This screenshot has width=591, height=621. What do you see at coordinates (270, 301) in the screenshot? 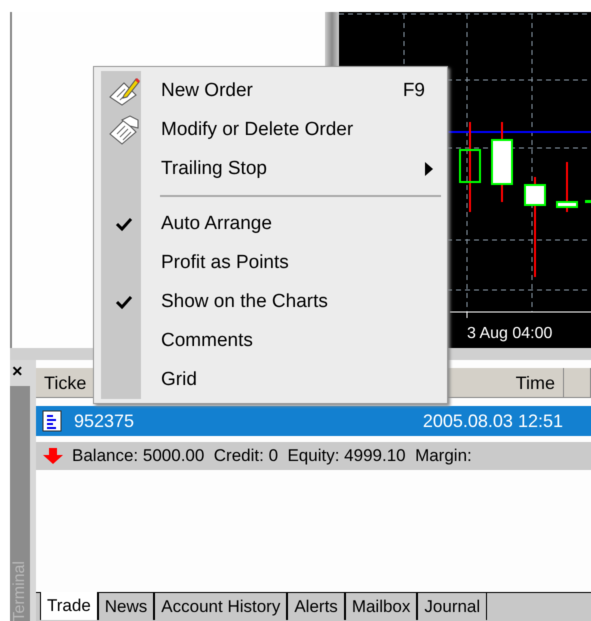
I see `menu-item: Show on the Charts` at bounding box center [270, 301].